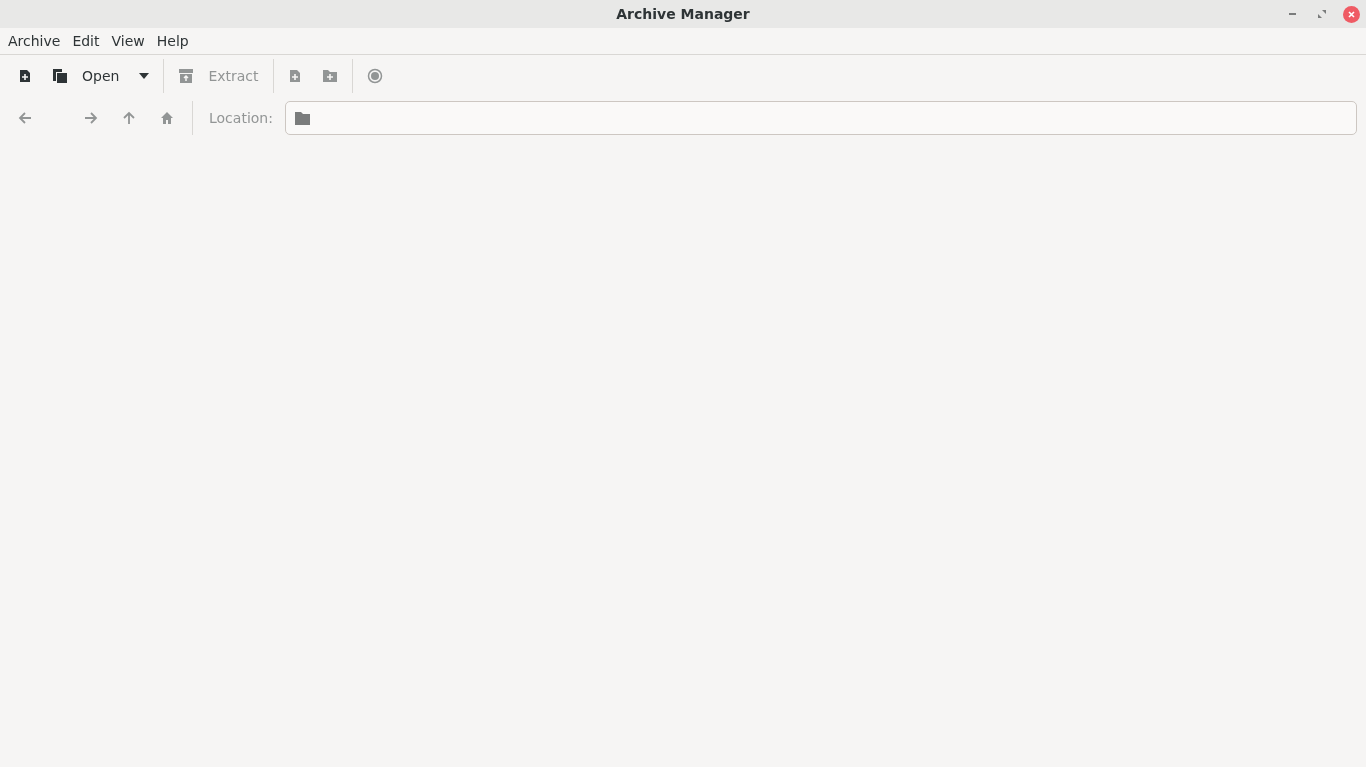  What do you see at coordinates (820, 118) in the screenshot?
I see `location-field` at bounding box center [820, 118].